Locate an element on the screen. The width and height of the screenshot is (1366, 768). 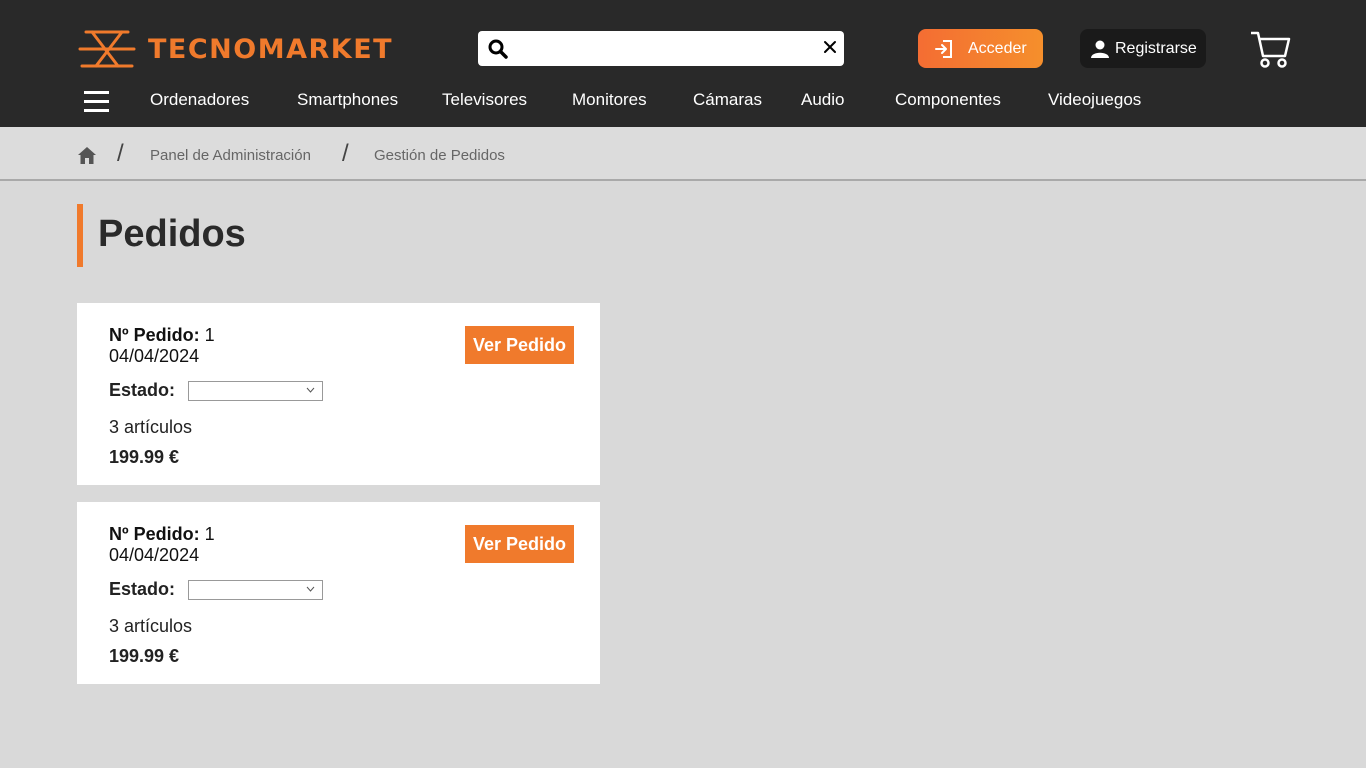
logo-icon is located at coordinates (107, 49).